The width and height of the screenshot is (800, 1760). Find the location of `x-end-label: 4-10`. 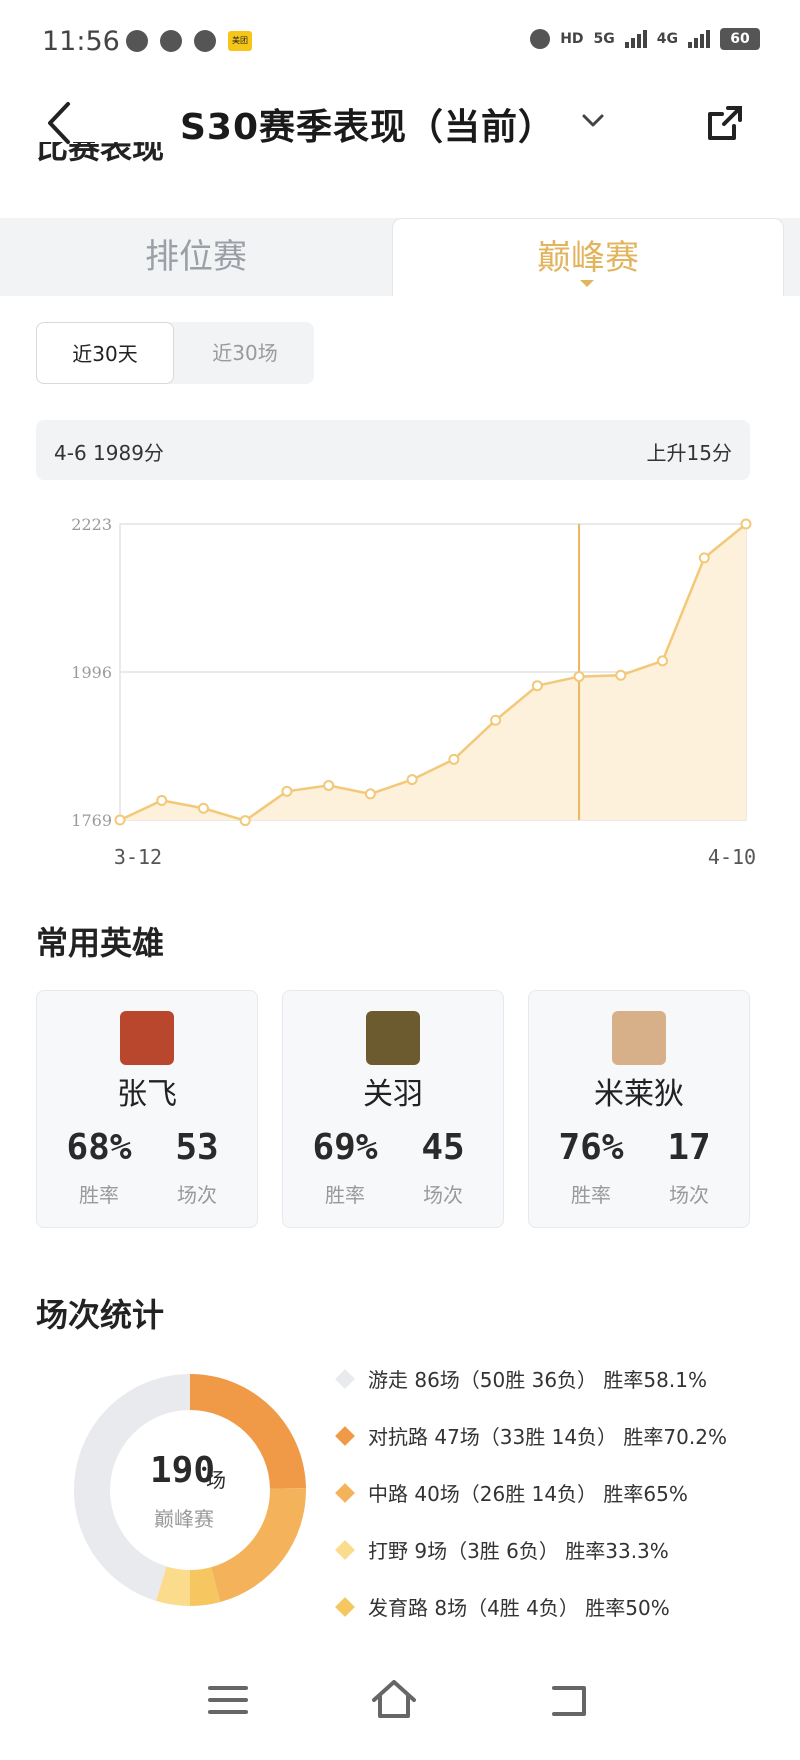

x-end-label: 4-10 is located at coordinates (732, 857).